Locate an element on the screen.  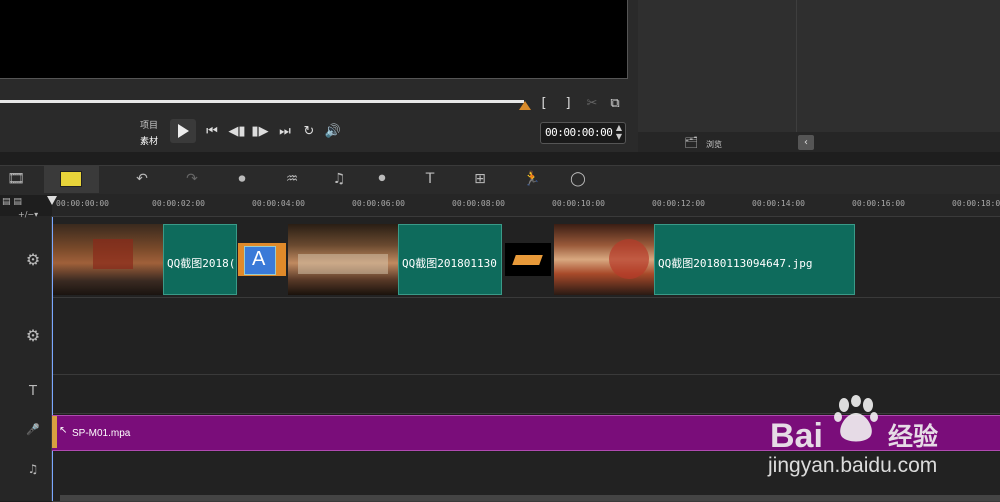
video-clip: QQ截图2018( is located at coordinates (200, 259).